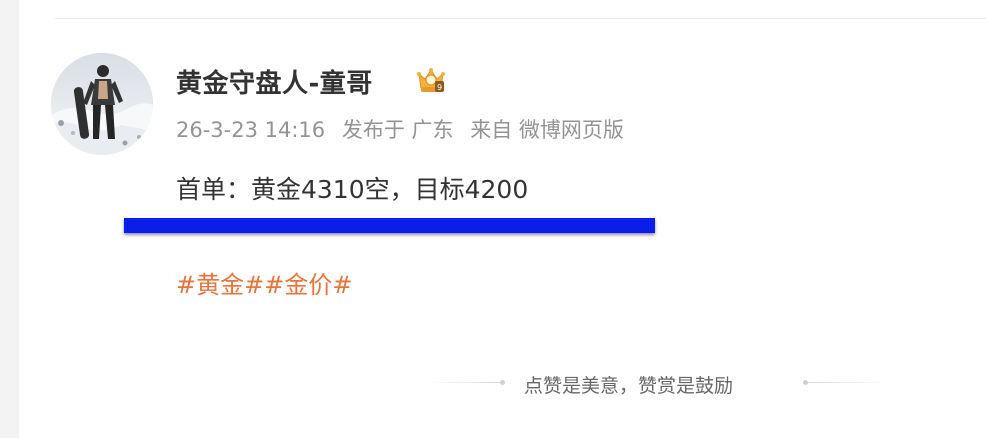 The width and height of the screenshot is (986, 438). I want to click on post-datetime: 26-3-23 14:16, so click(250, 130).